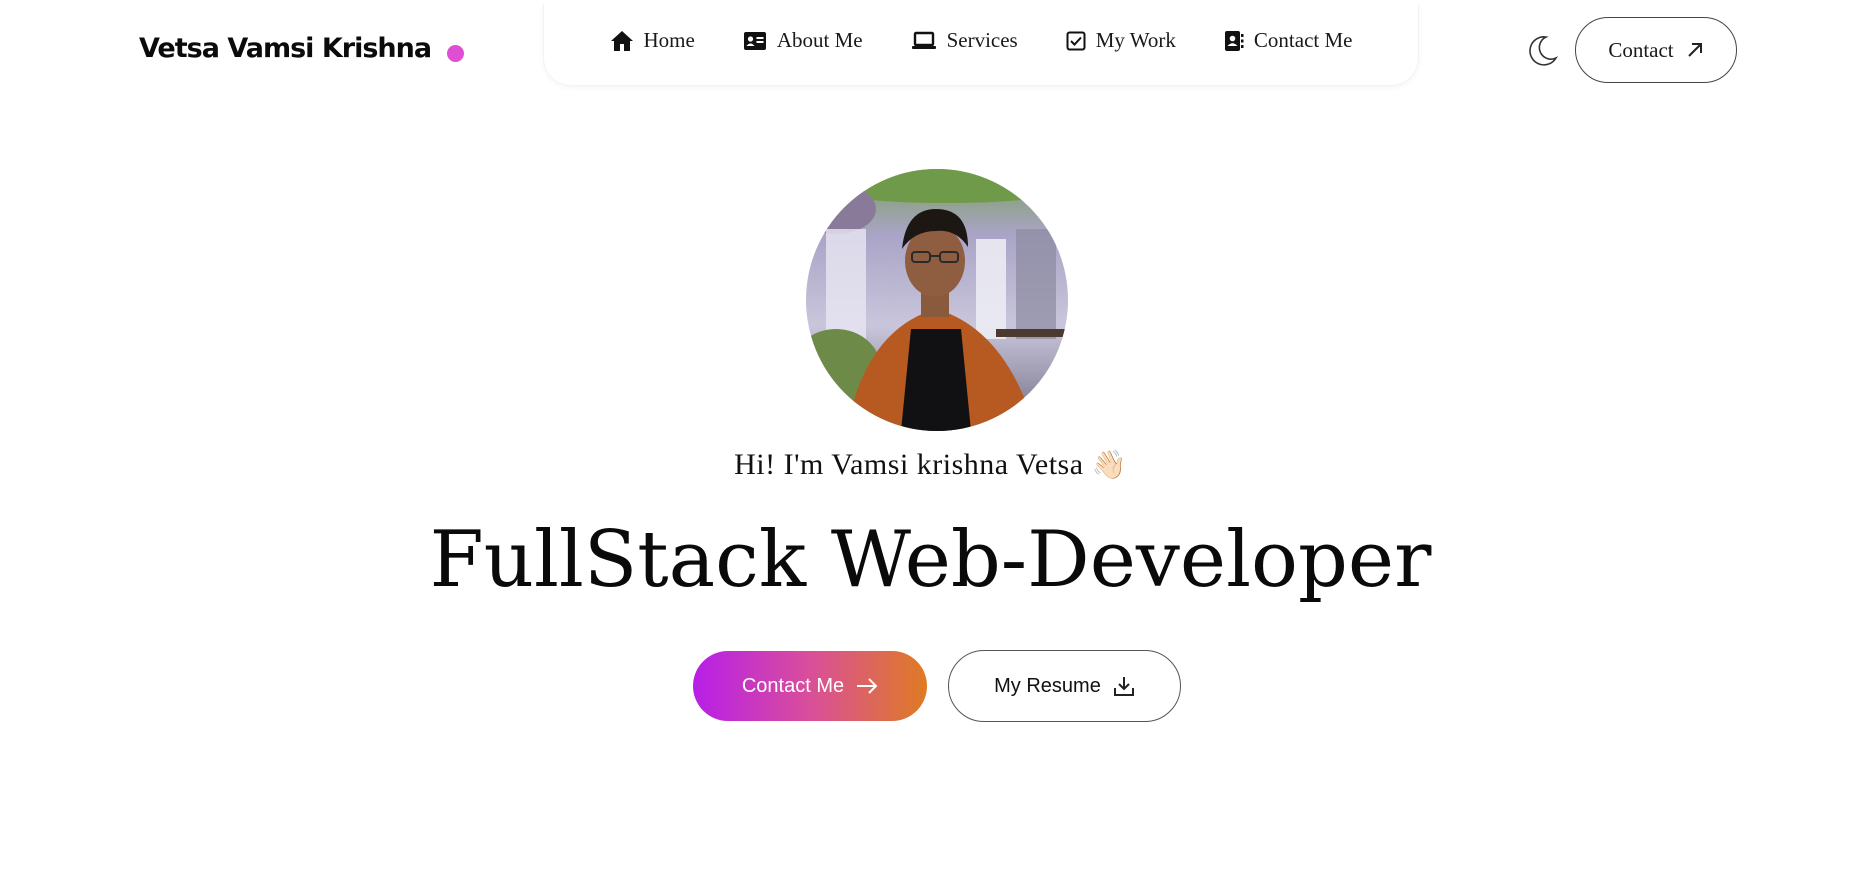  What do you see at coordinates (1234, 40) in the screenshot?
I see `address-book-icon` at bounding box center [1234, 40].